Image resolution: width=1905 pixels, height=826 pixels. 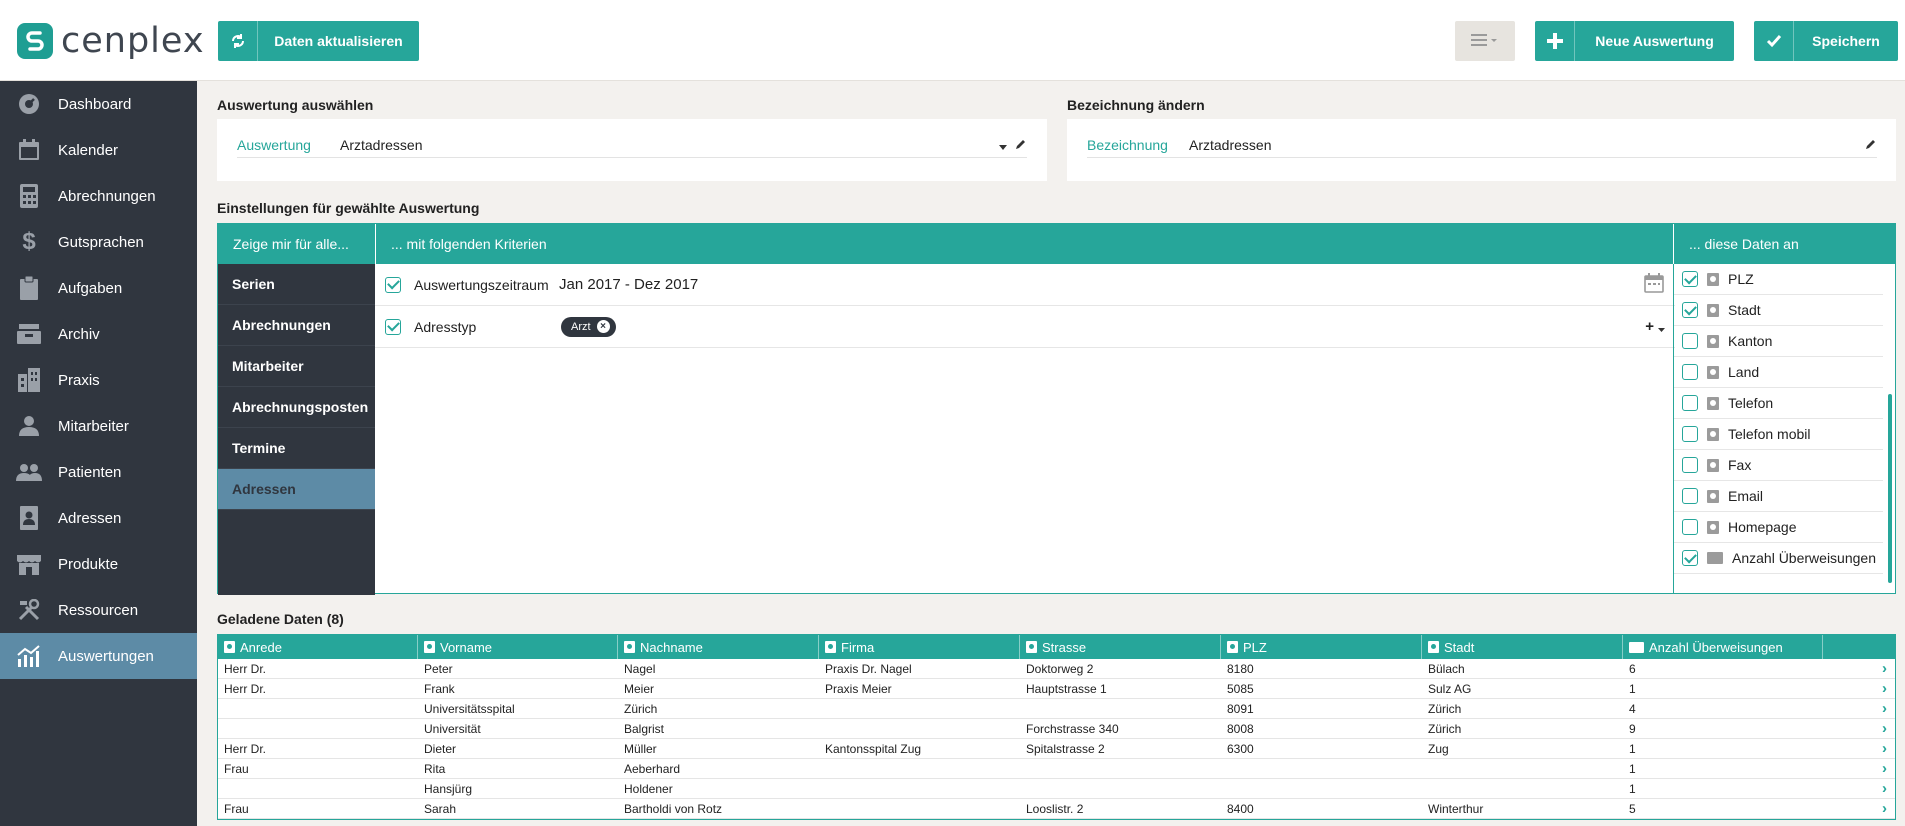 What do you see at coordinates (318, 647) in the screenshot?
I see `column-header: Anrede` at bounding box center [318, 647].